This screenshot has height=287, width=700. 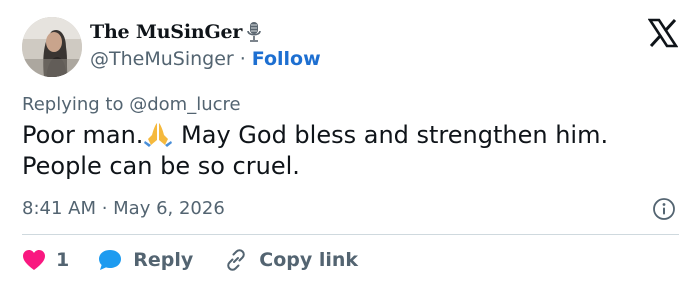 What do you see at coordinates (83, 135) in the screenshot?
I see `tweet-text-part1: Poor man.` at bounding box center [83, 135].